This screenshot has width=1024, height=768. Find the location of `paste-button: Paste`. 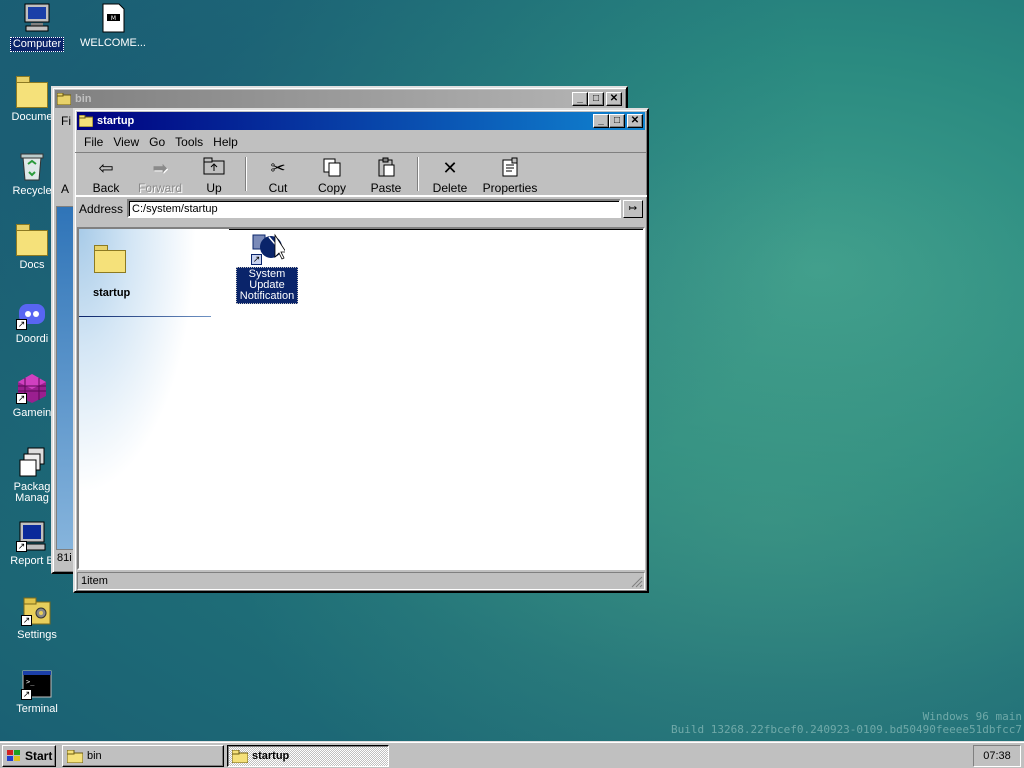

paste-button: Paste is located at coordinates (386, 175).